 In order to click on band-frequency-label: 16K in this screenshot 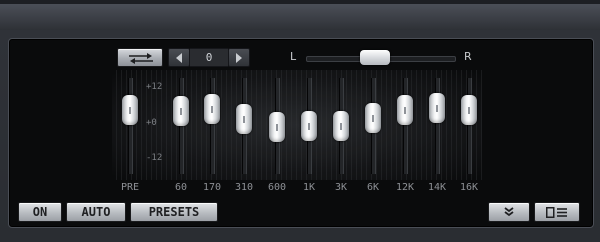, I will do `click(469, 187)`.